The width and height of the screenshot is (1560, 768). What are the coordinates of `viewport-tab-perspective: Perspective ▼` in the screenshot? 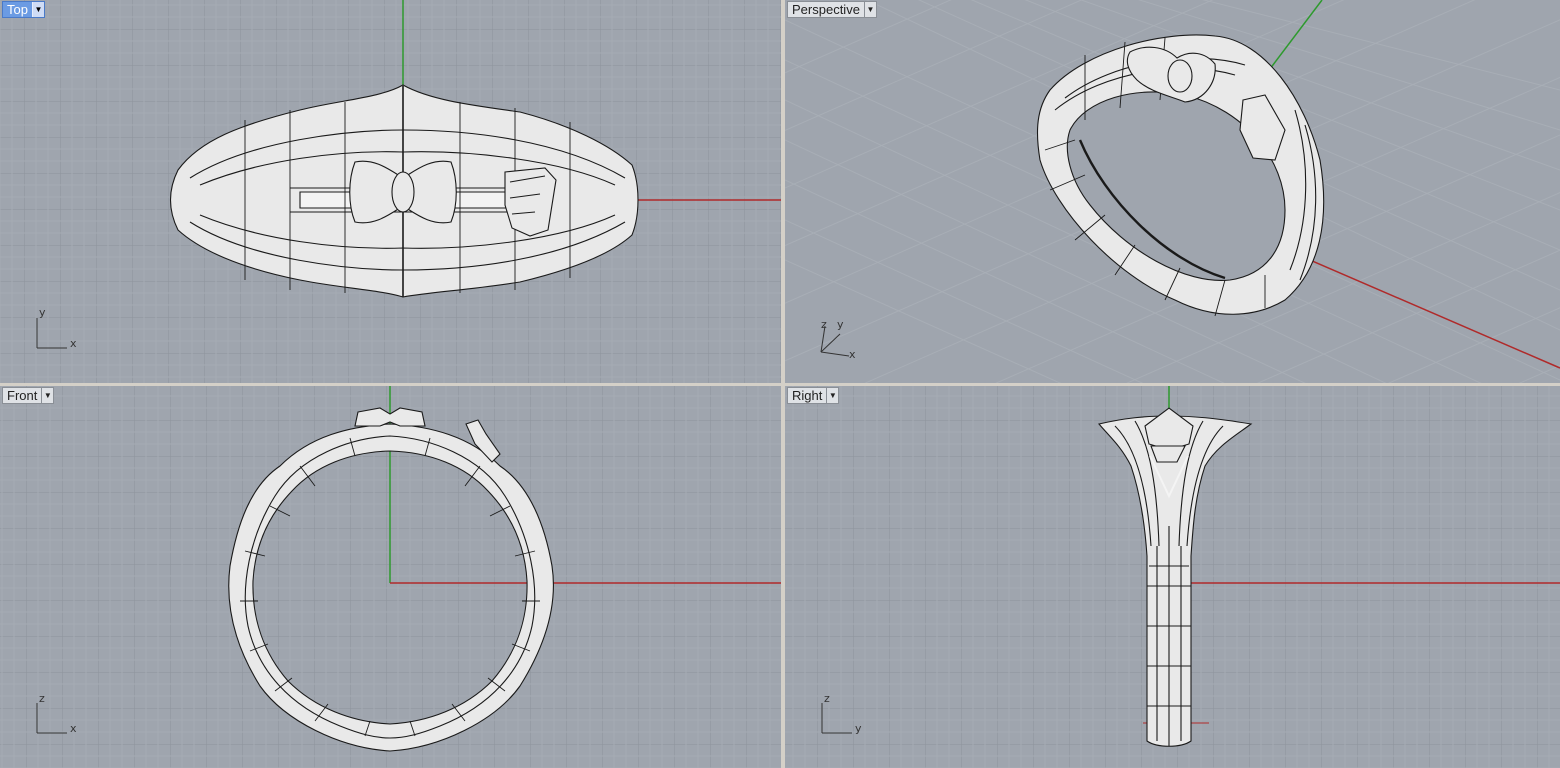 It's located at (832, 9).